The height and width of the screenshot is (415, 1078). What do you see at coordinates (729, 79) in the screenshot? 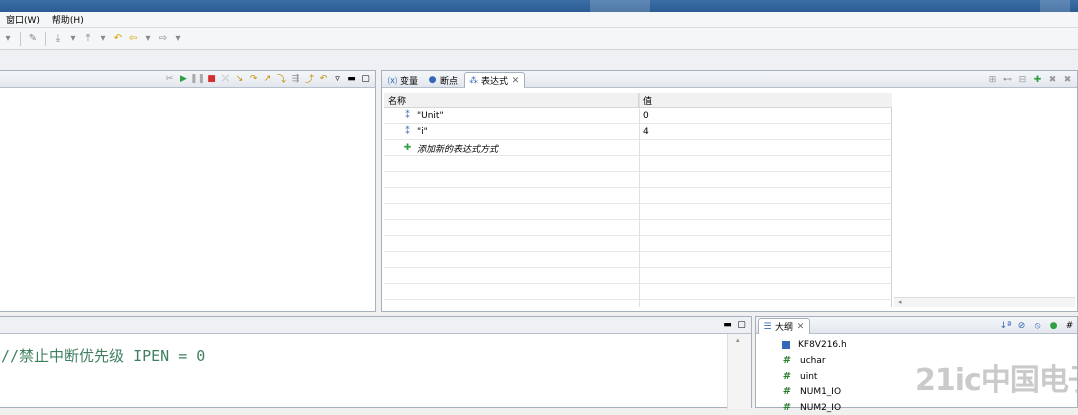
I see `expressions-view-header: ⒳ 变量 ● 断点 ⁂ 表达式 ✕ ⊞ ⊷ ⊟ ✚ ✖ ✖` at bounding box center [729, 79].